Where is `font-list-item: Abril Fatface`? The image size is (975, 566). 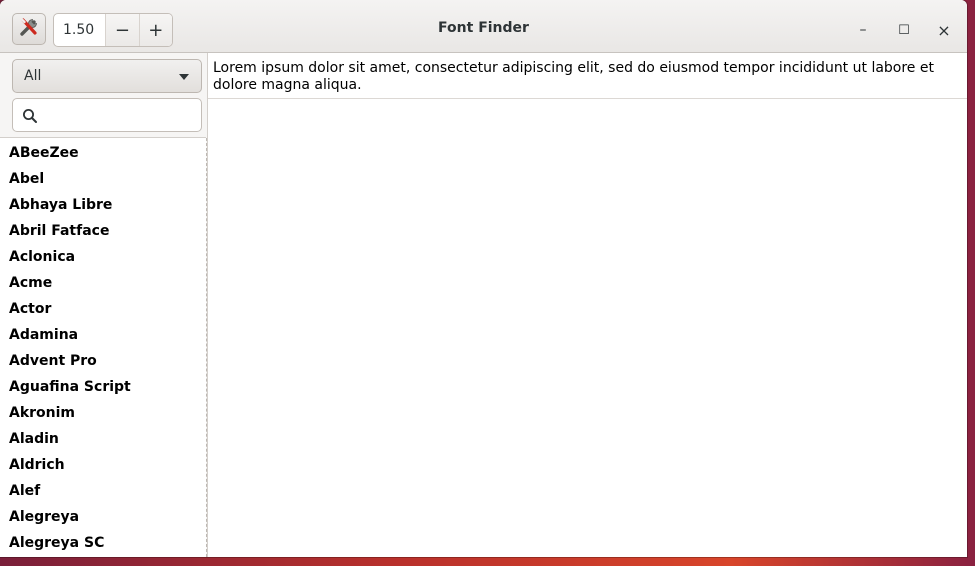 font-list-item: Abril Fatface is located at coordinates (103, 231).